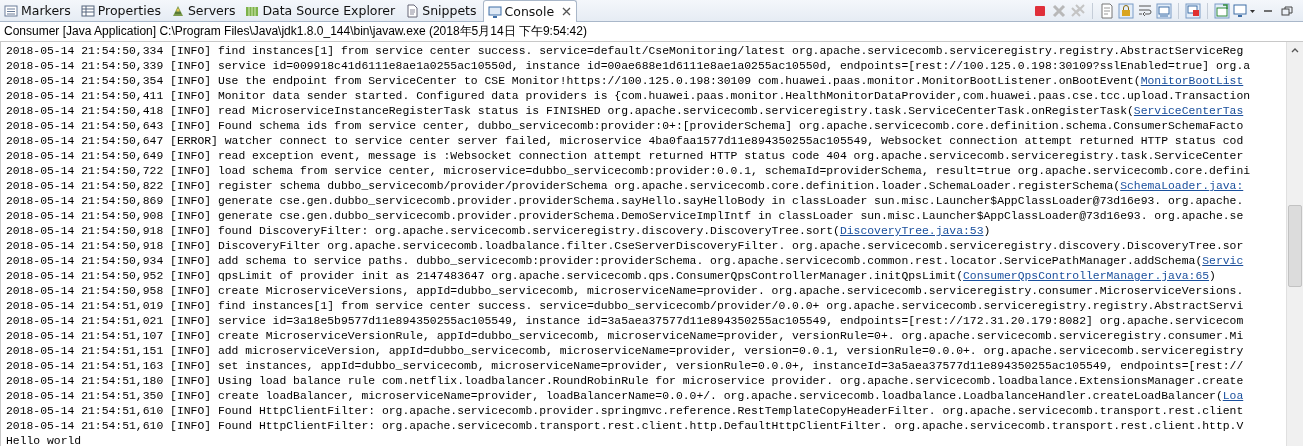  What do you see at coordinates (11, 10) in the screenshot?
I see `list-icon` at bounding box center [11, 10].